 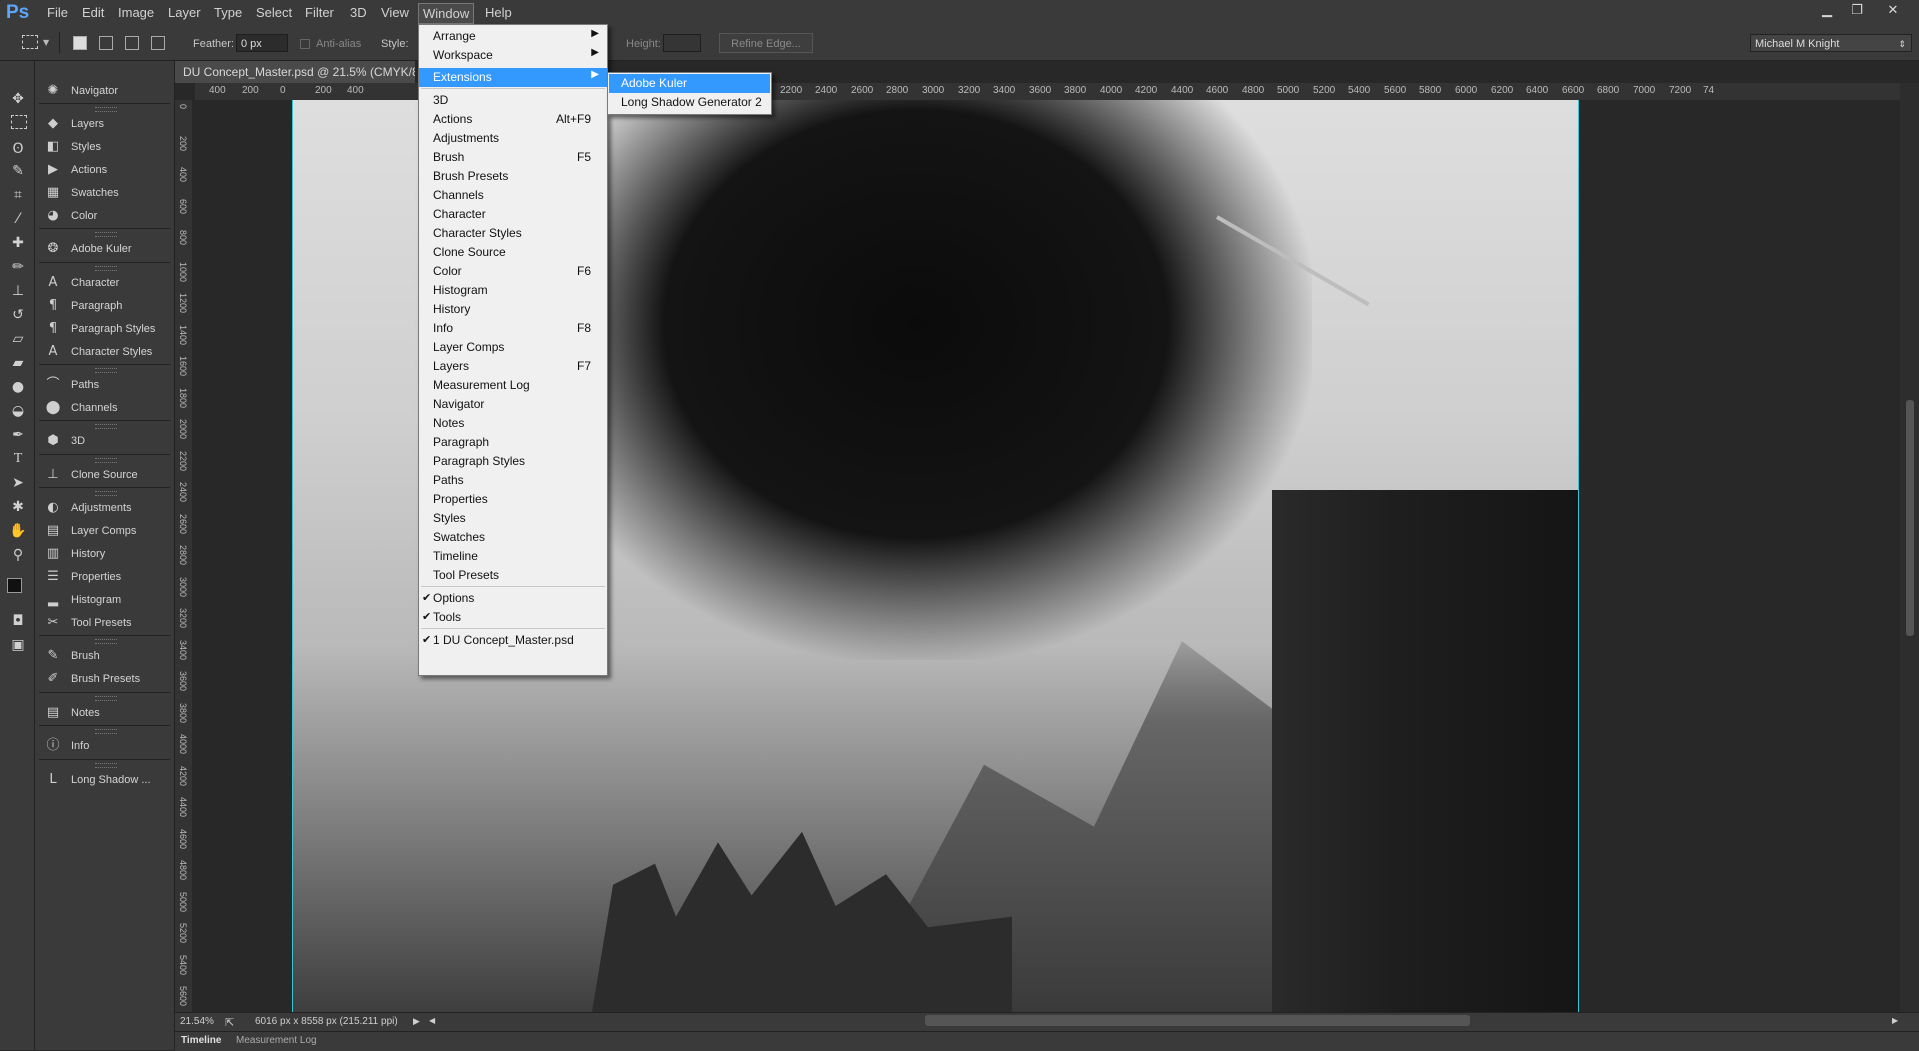 I want to click on zoom-level: 21.54%, so click(x=197, y=1021).